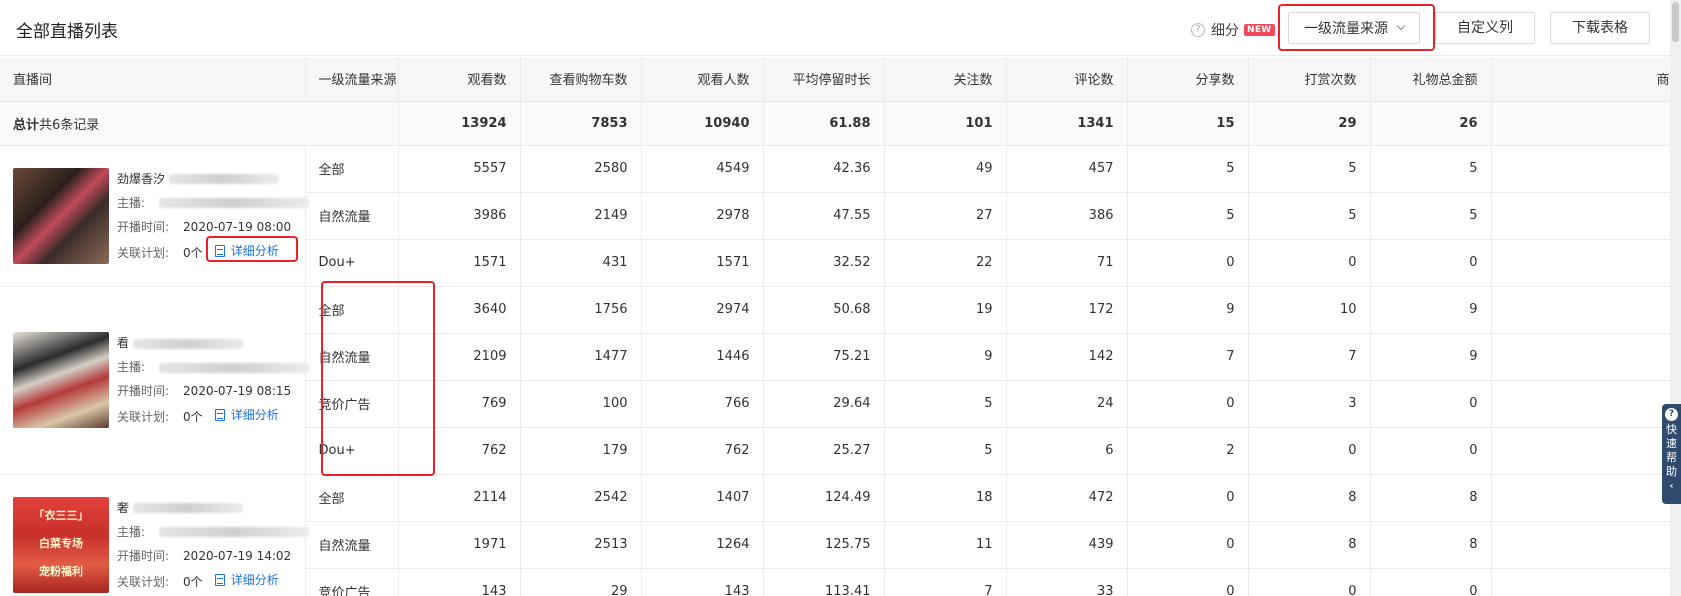 The height and width of the screenshot is (596, 1681). Describe the element at coordinates (1188, 79) in the screenshot. I see `column-header: 分享数` at that location.